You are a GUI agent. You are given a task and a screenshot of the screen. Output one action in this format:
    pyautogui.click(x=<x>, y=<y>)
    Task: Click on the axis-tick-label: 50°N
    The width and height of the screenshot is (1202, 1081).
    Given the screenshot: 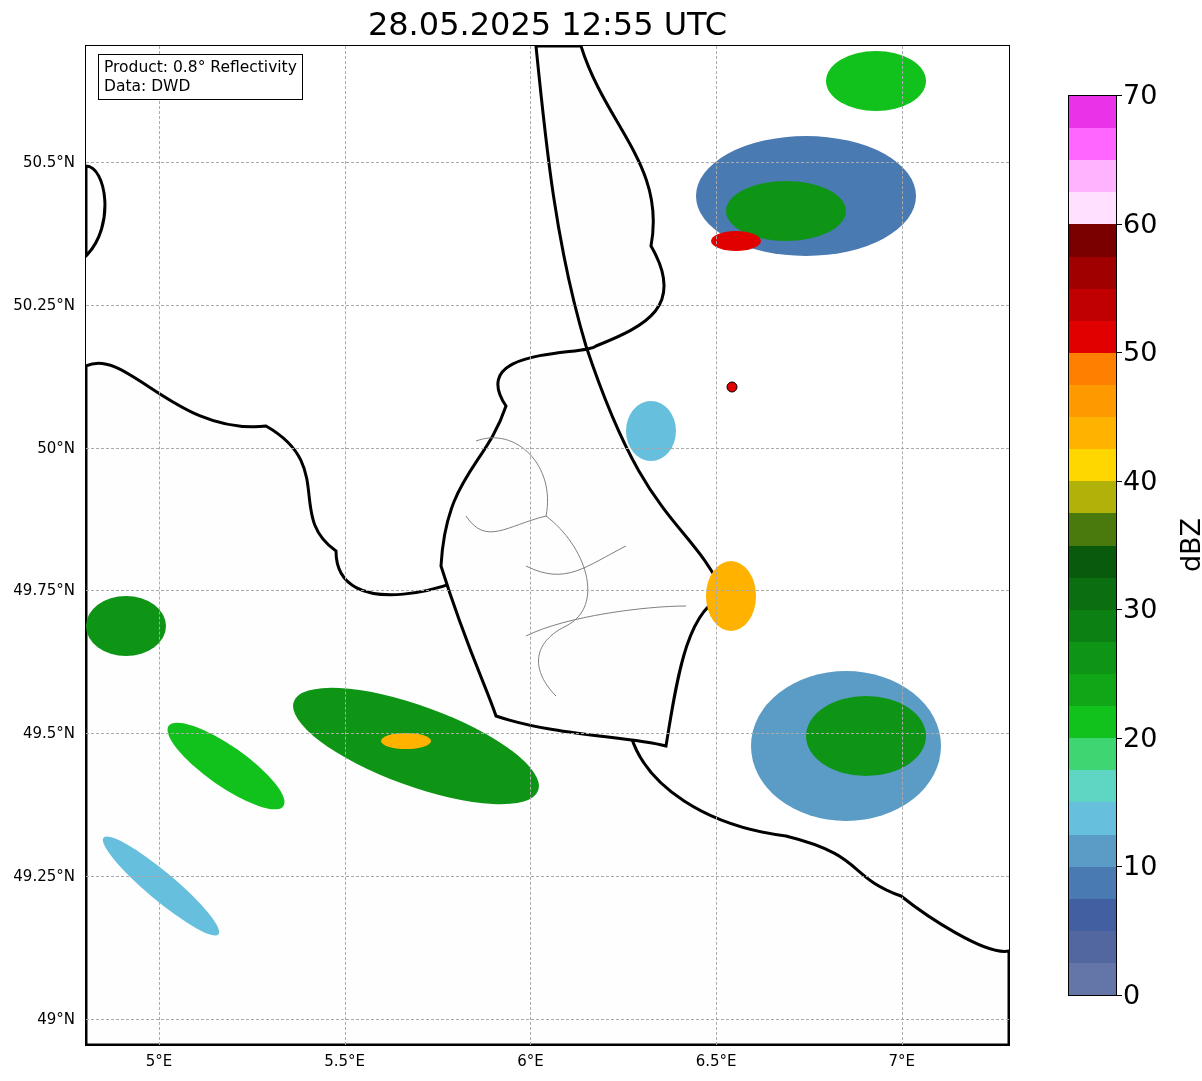 What is the action you would take?
    pyautogui.click(x=56, y=447)
    